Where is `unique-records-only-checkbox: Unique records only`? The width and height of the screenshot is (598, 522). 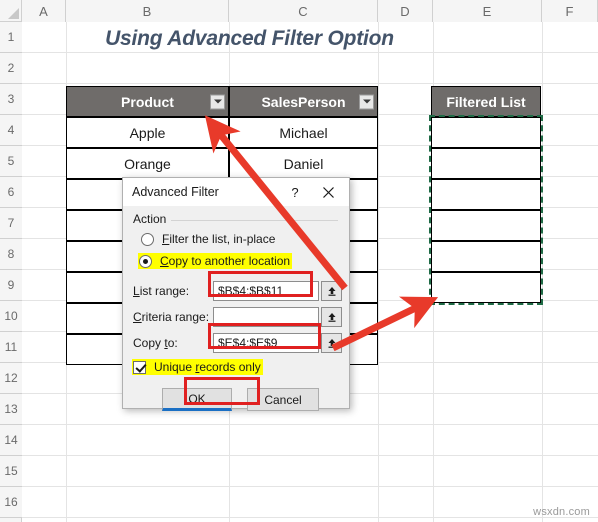 unique-records-only-checkbox: Unique records only is located at coordinates (197, 367).